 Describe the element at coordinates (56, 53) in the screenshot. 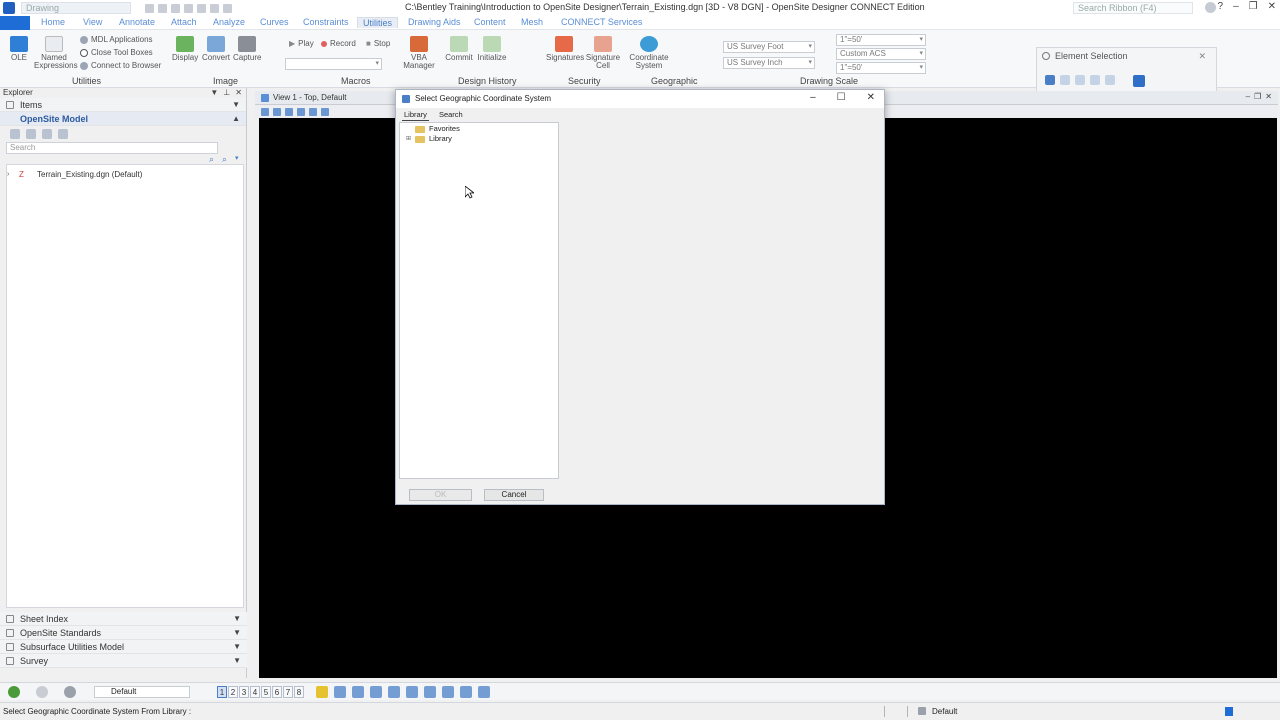

I see `named-expressions-button: Named Expressions` at that location.